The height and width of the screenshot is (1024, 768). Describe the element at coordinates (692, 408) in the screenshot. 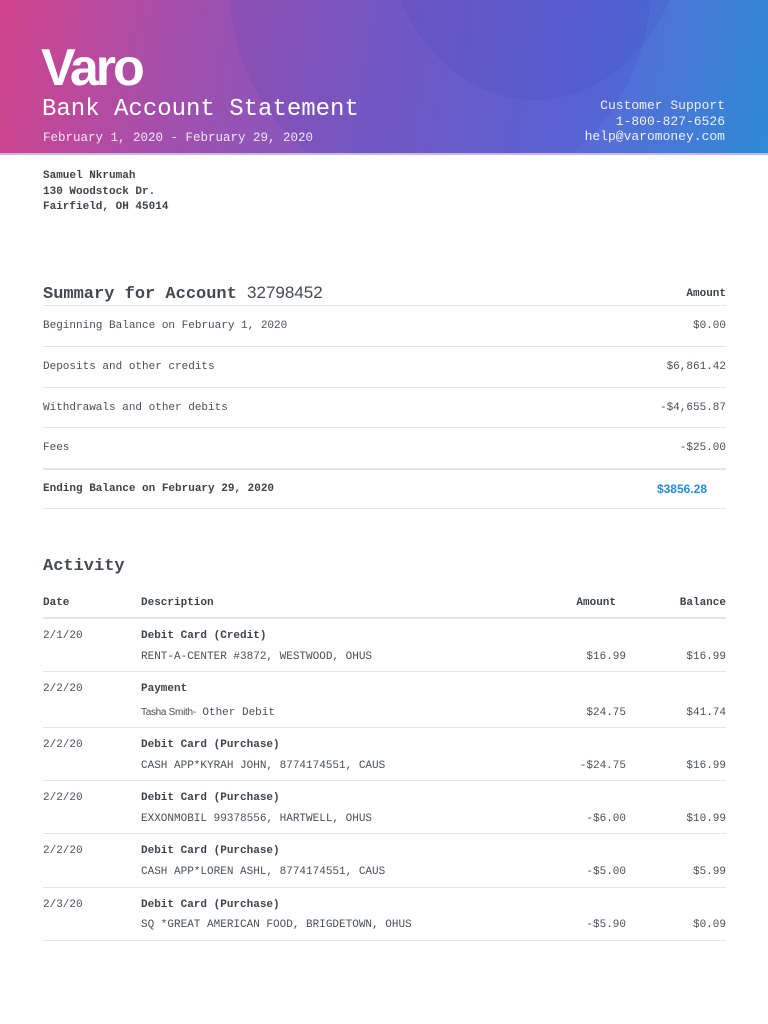

I see `summary-value: -$4,655.87` at that location.